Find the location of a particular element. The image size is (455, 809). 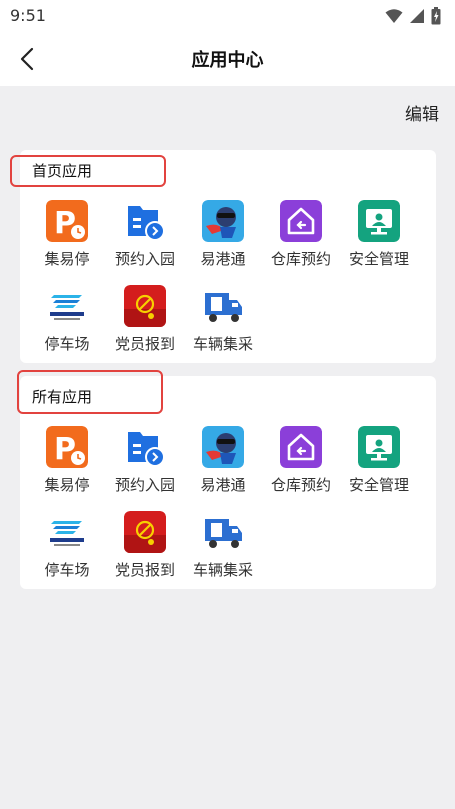

title-bar: 应用中心 is located at coordinates (227, 59).